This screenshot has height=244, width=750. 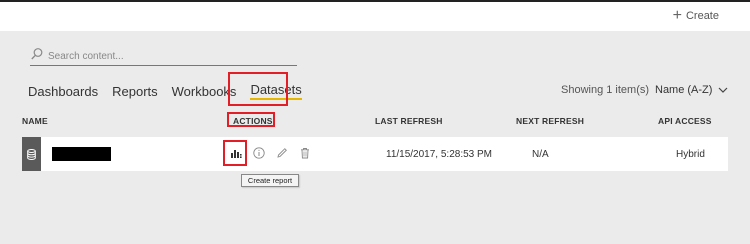 I want to click on table-row: 11/15/2017, 5:28:53 PM N/A Hybrid, so click(x=375, y=154).